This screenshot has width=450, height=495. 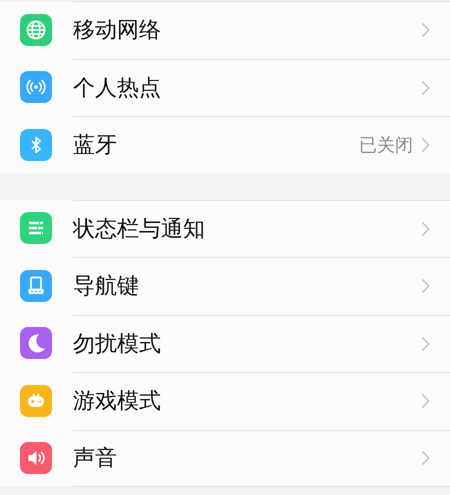 What do you see at coordinates (247, 286) in the screenshot?
I see `setting-label: 导航键` at bounding box center [247, 286].